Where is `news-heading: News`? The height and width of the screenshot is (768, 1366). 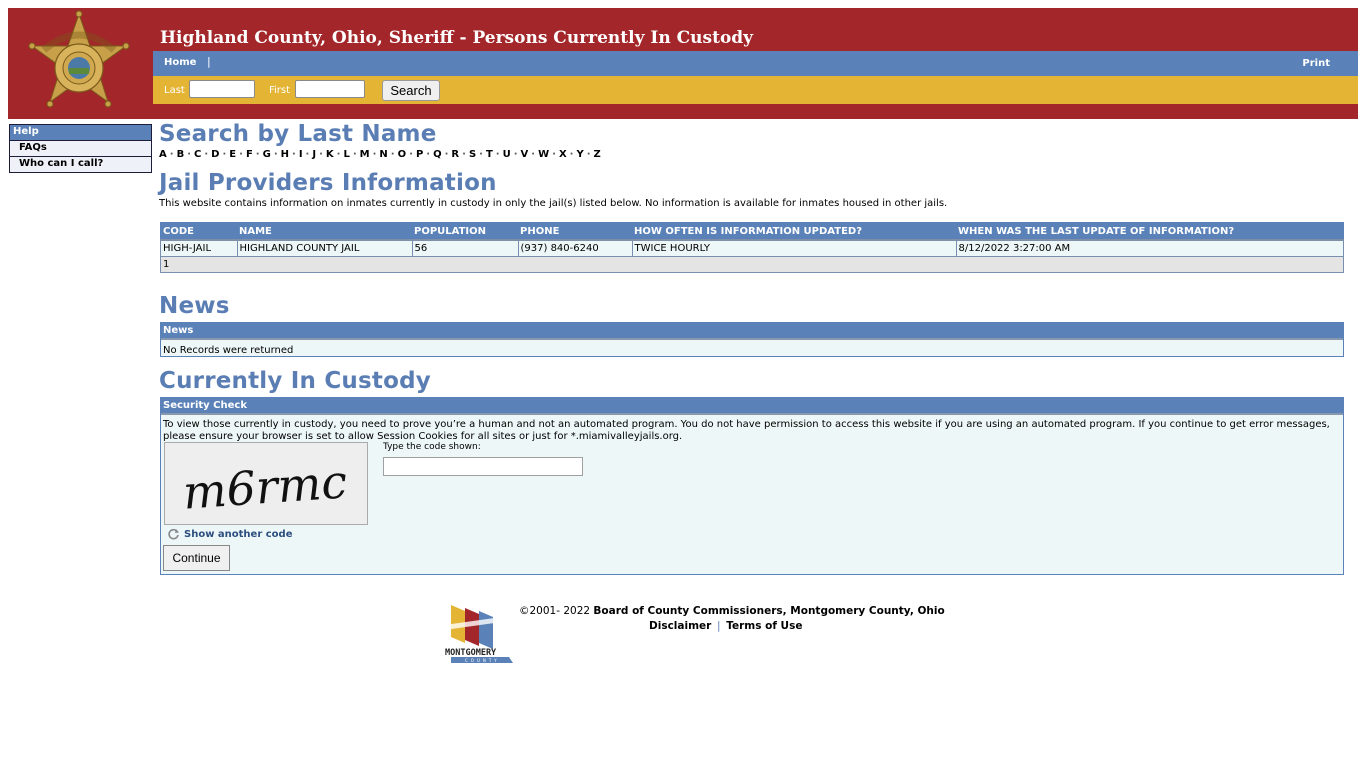 news-heading: News is located at coordinates (194, 306).